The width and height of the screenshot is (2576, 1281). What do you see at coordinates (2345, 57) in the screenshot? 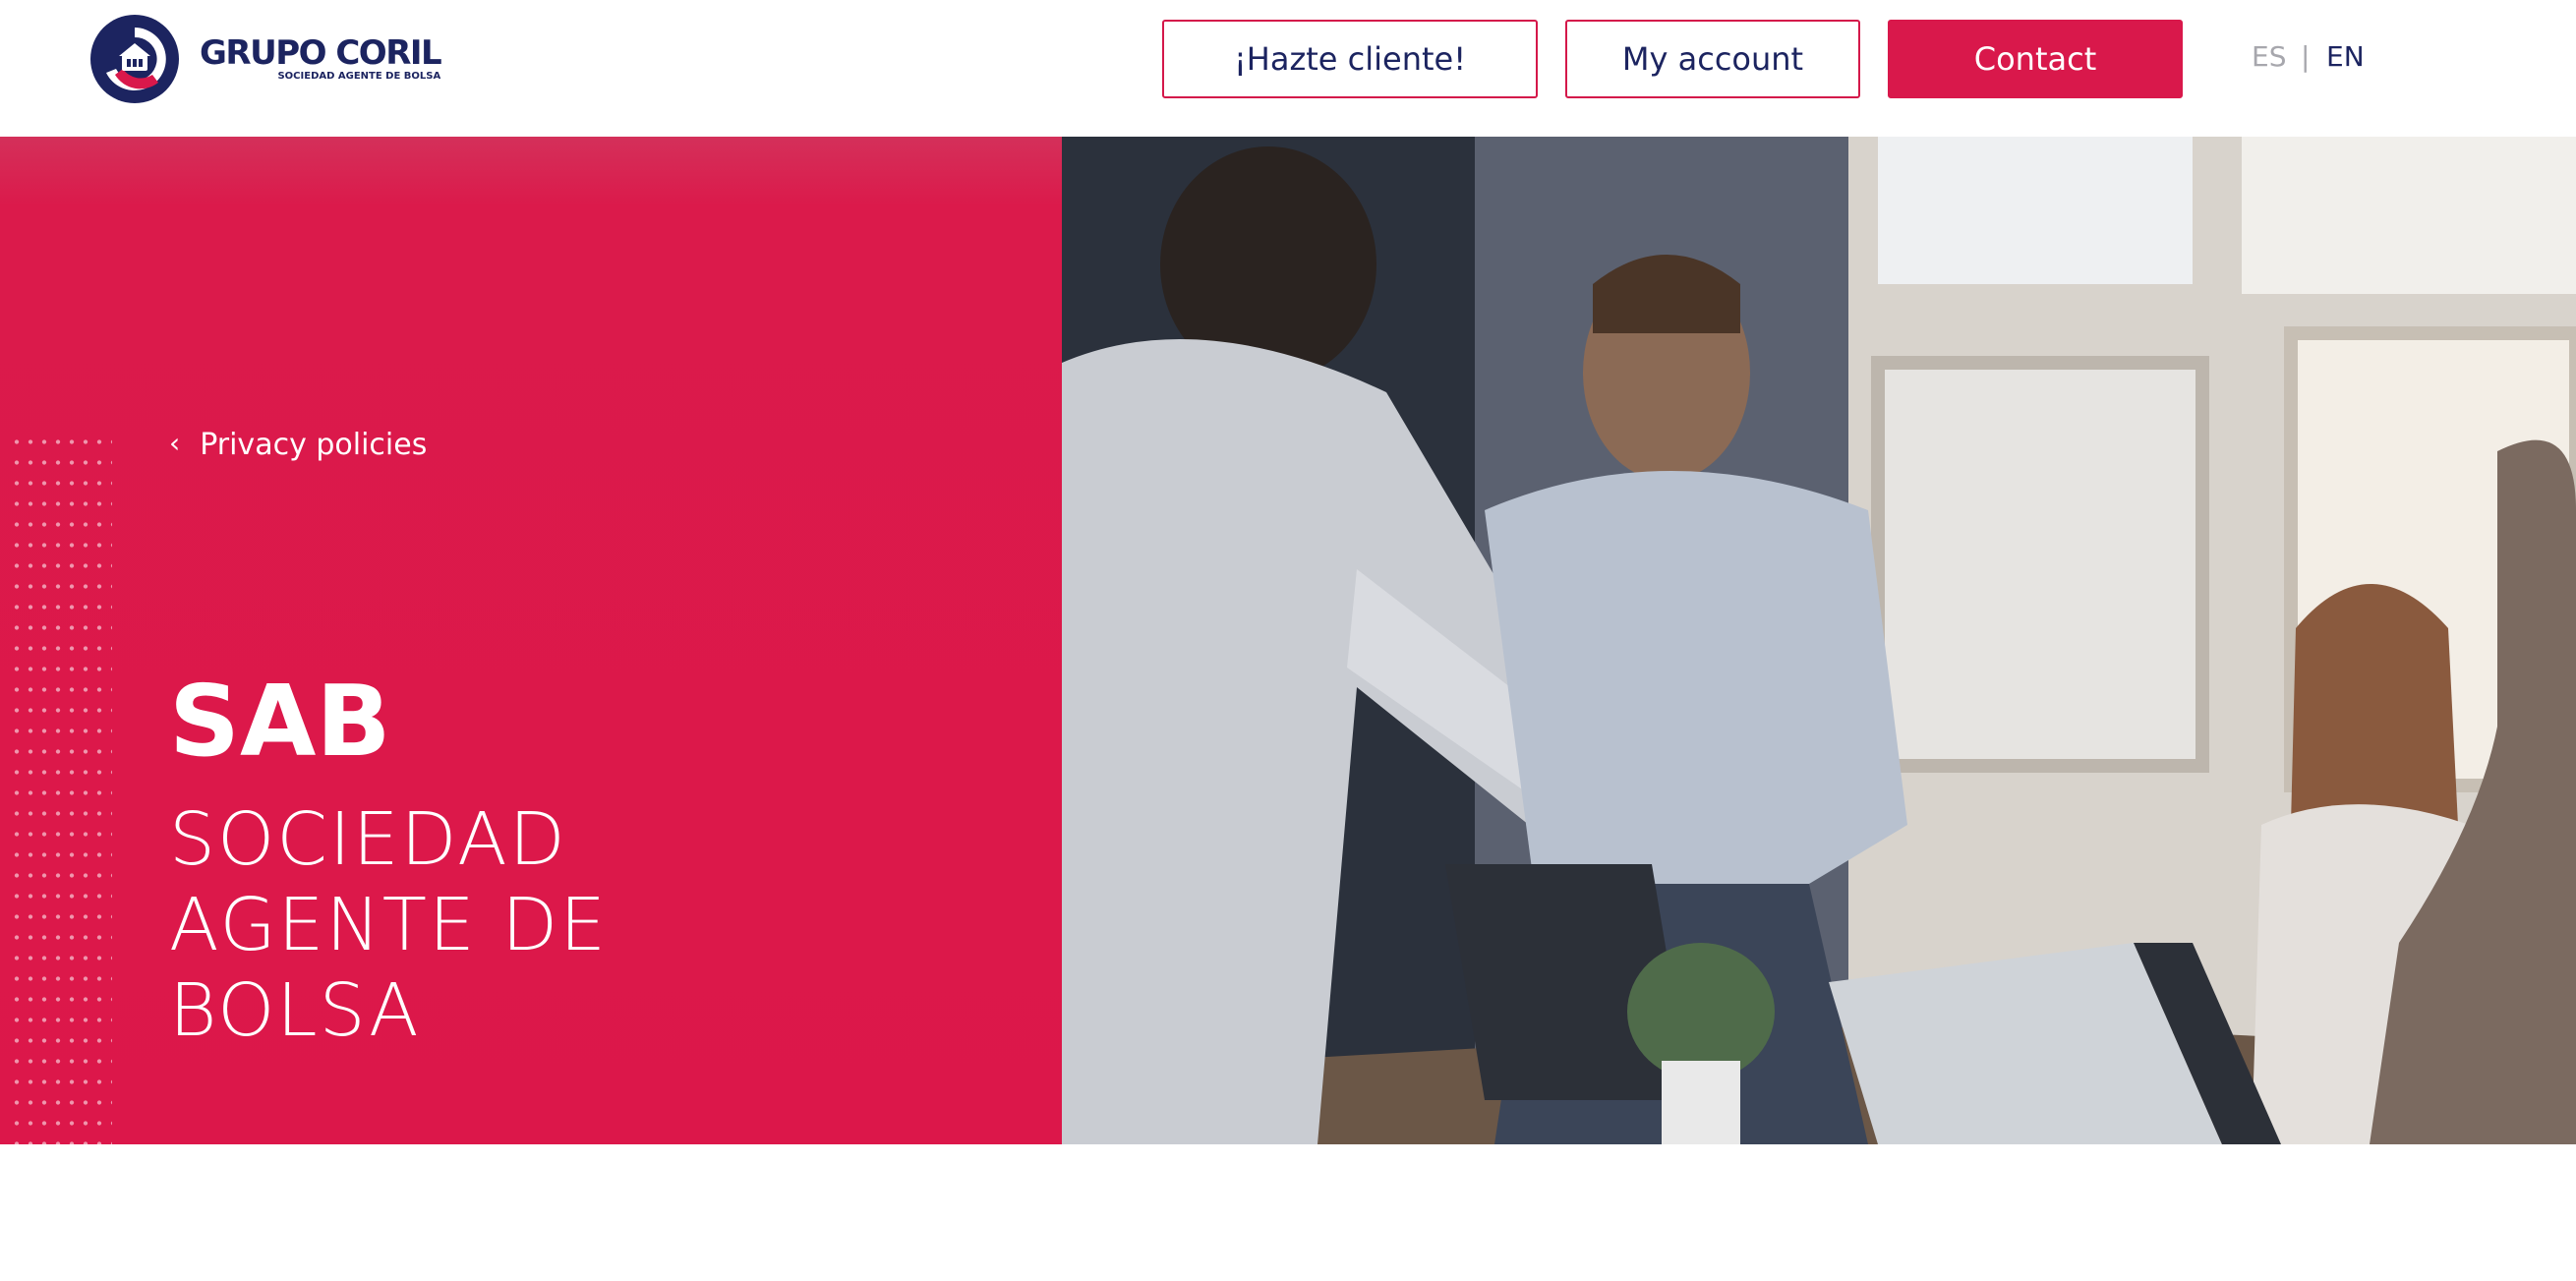
I see `language-en-link: EN` at bounding box center [2345, 57].